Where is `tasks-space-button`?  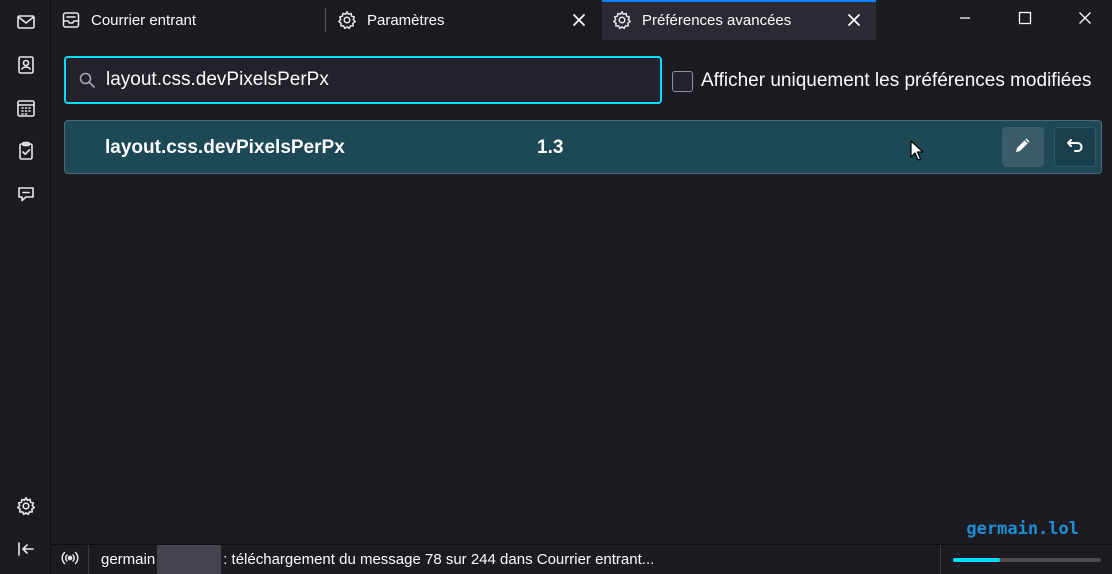 tasks-space-button is located at coordinates (26, 153).